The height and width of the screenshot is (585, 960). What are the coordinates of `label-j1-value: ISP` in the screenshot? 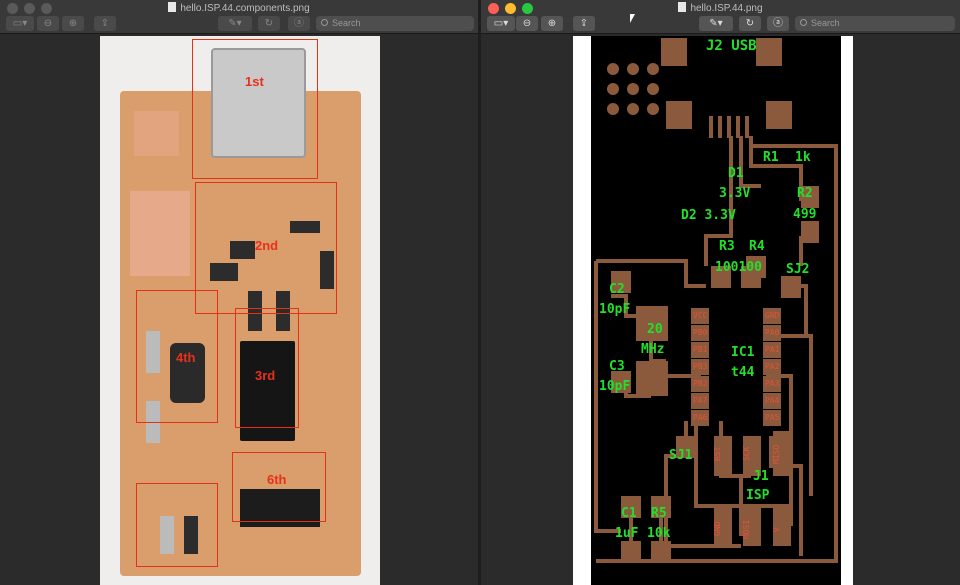 It's located at (758, 495).